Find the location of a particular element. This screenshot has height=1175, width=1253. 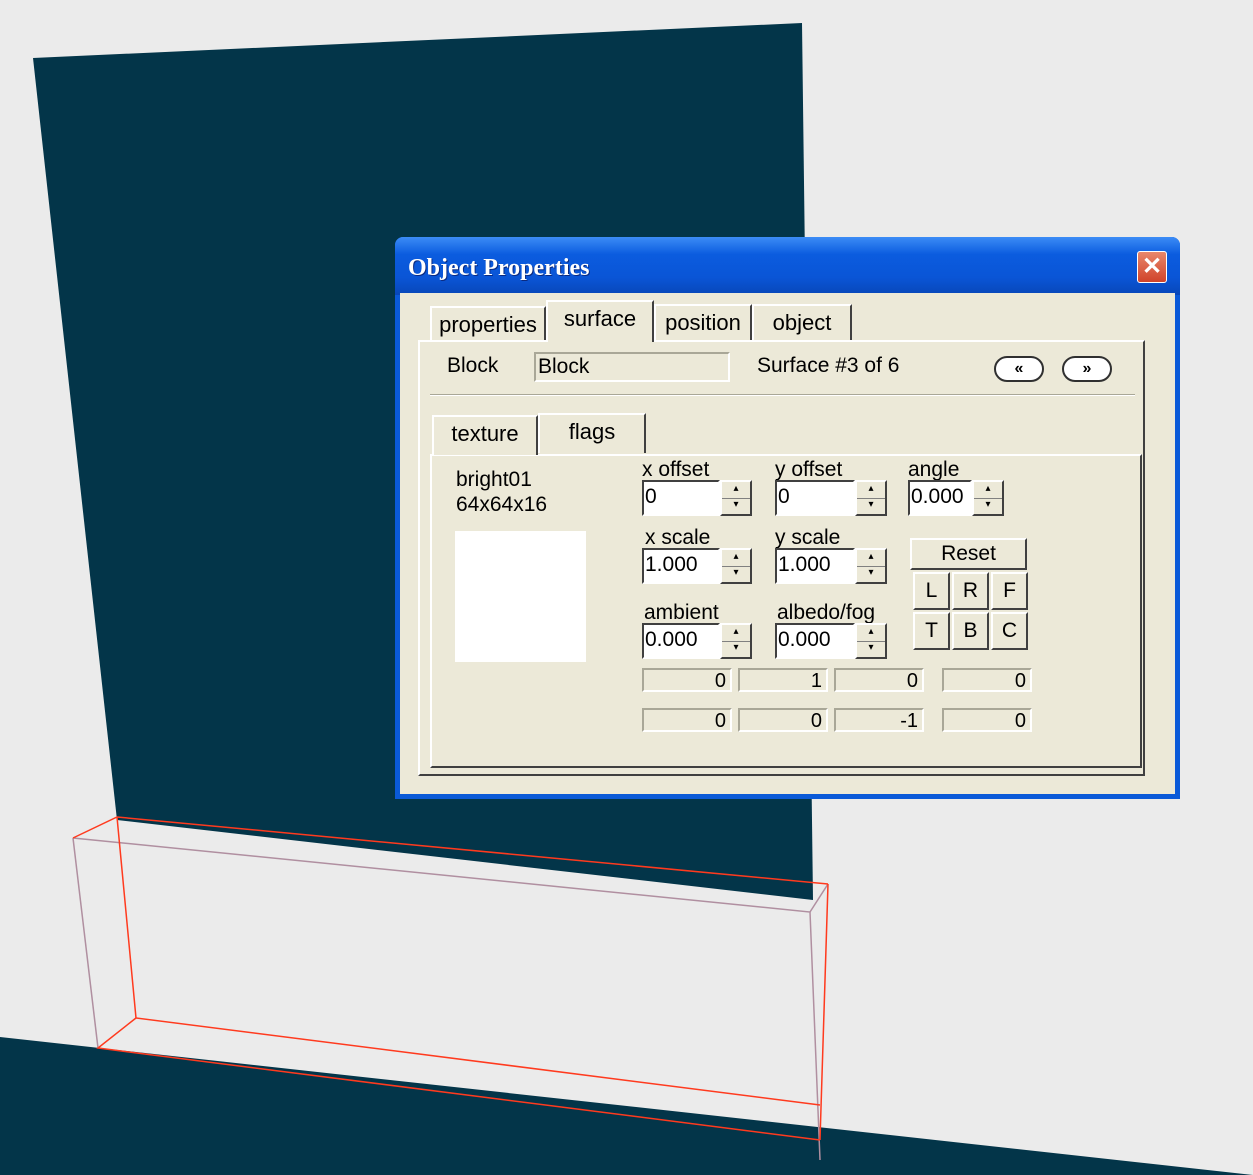

x-scale-label: x scale is located at coordinates (678, 537).